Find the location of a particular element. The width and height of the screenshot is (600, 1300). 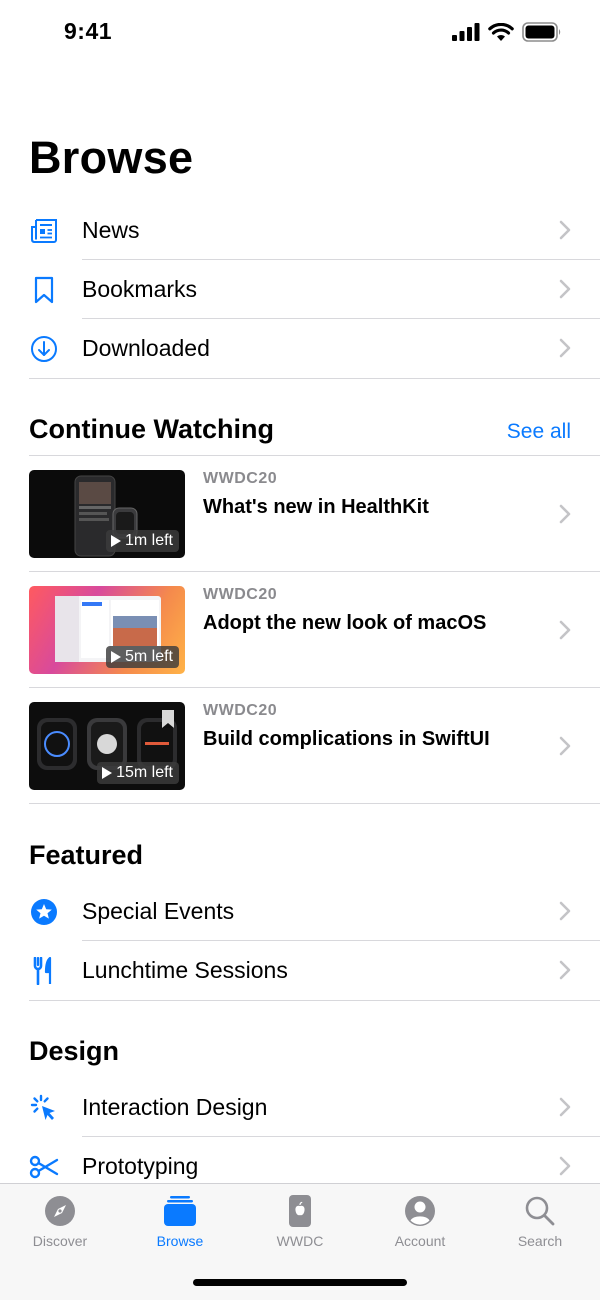

wifi-icon is located at coordinates (501, 31).